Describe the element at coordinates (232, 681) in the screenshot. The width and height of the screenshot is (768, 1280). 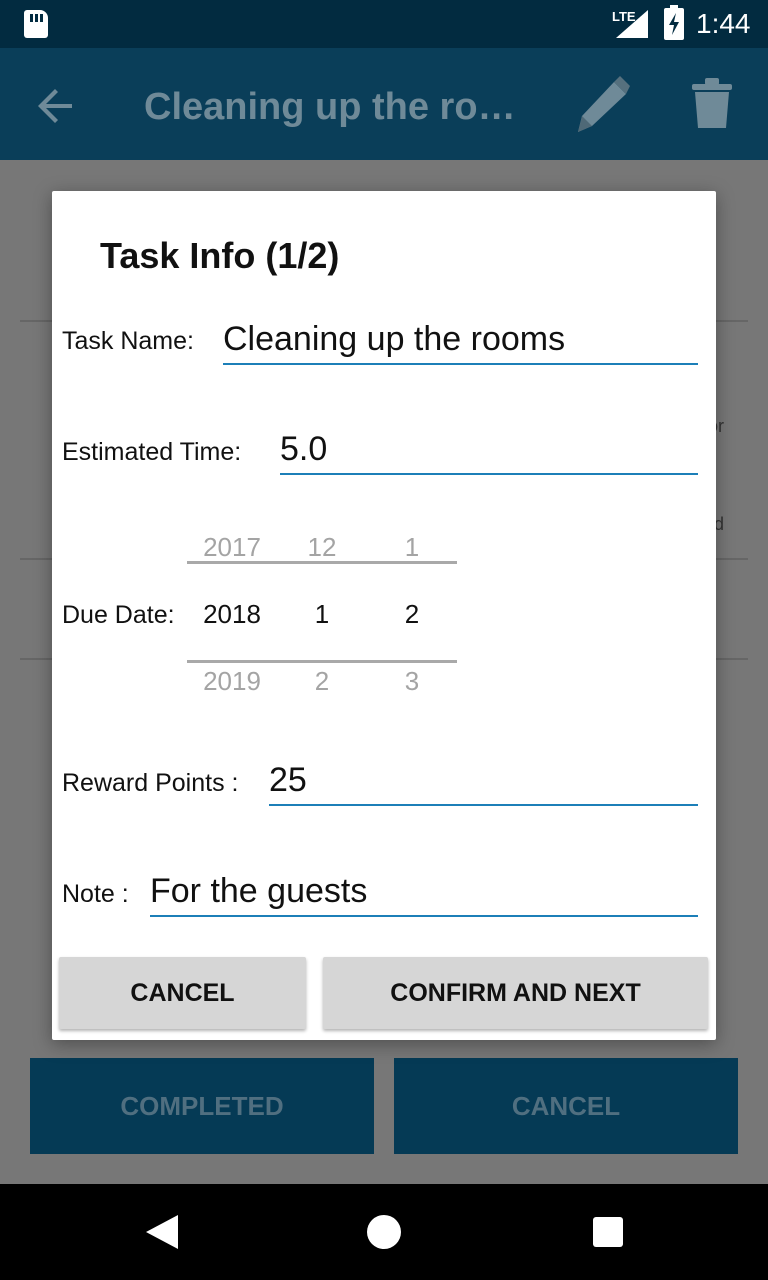
I see `year-next: 2019` at that location.